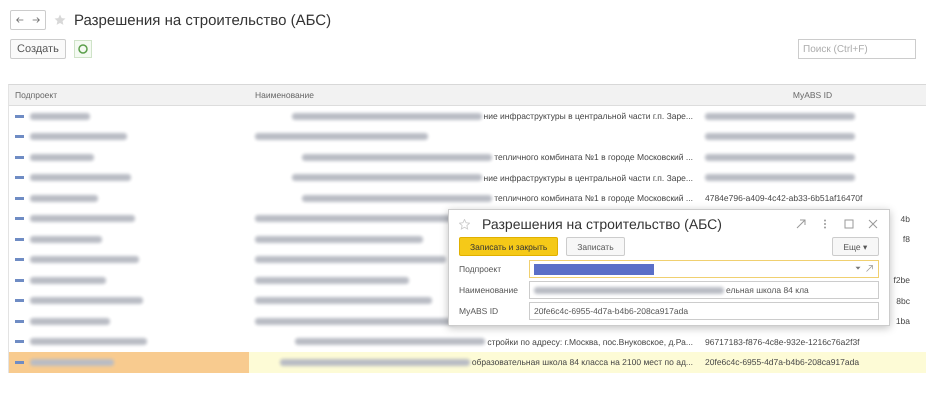 The width and height of the screenshot is (926, 414). What do you see at coordinates (479, 311) in the screenshot?
I see `field-label: MyABS ID` at bounding box center [479, 311].